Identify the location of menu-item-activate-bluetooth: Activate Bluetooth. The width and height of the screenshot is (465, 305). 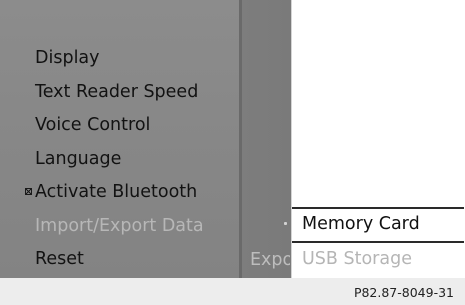
(112, 193).